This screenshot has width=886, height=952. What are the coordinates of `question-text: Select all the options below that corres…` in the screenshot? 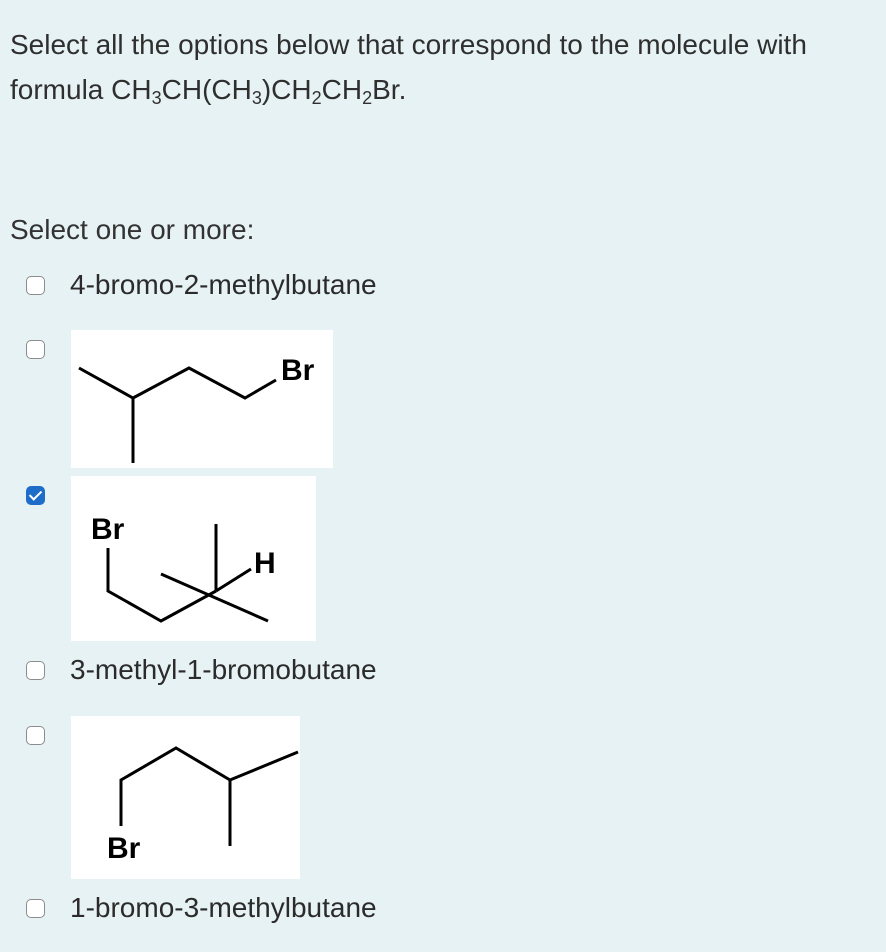 It's located at (440, 67).